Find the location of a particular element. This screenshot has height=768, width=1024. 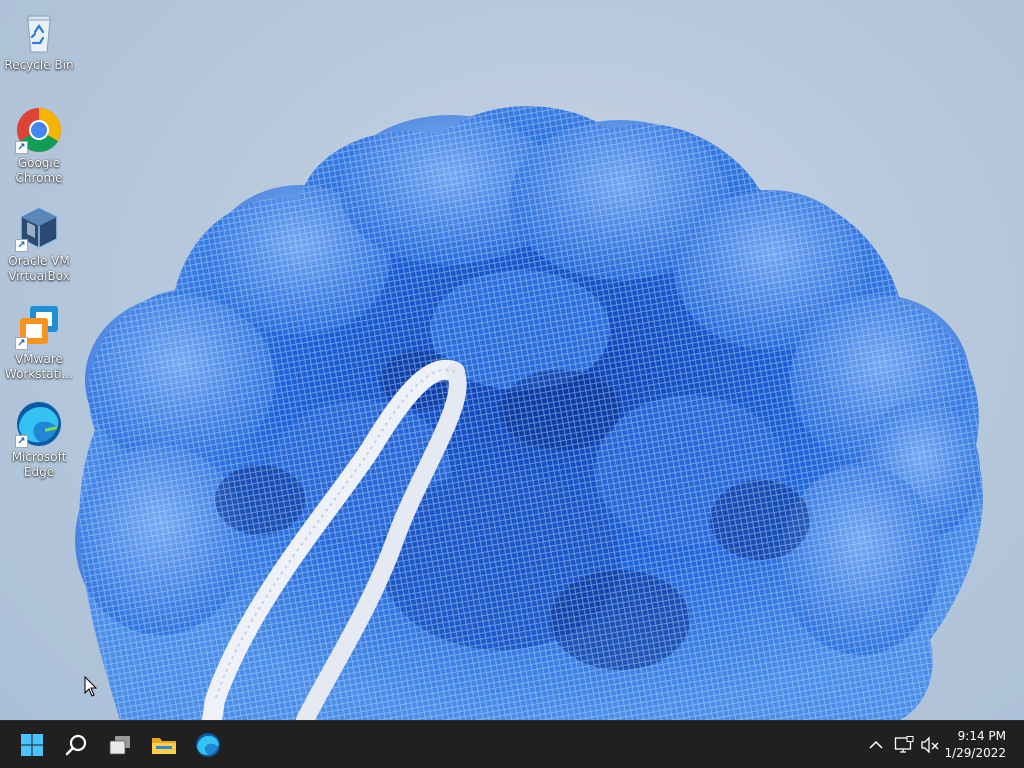

task-view-icon is located at coordinates (119, 745).